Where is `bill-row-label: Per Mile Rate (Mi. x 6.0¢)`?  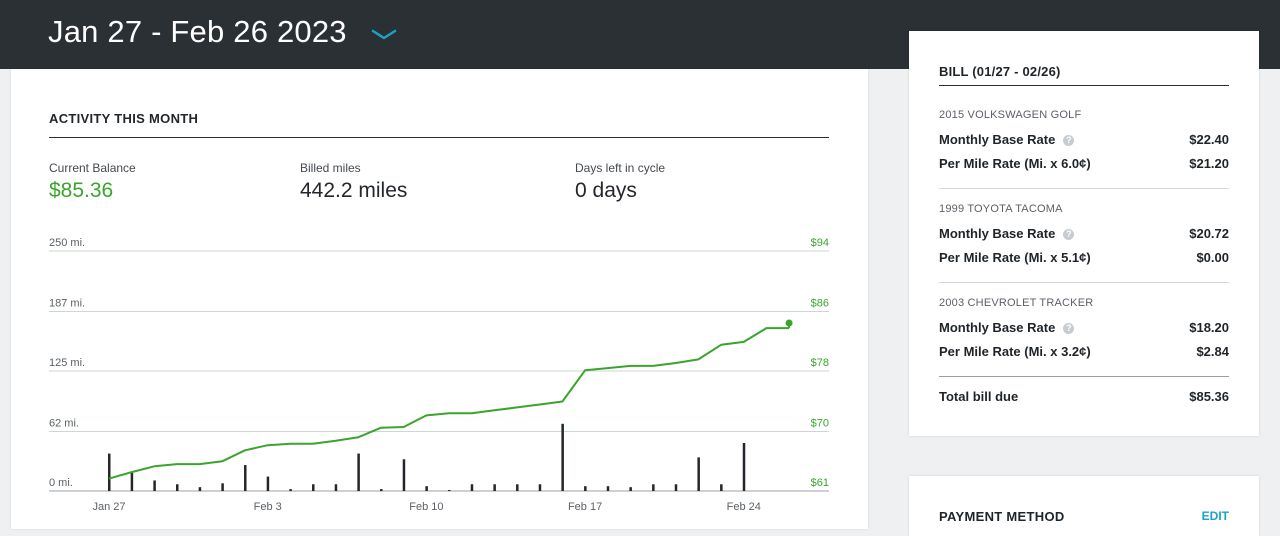
bill-row-label: Per Mile Rate (Mi. x 6.0¢) is located at coordinates (1015, 163).